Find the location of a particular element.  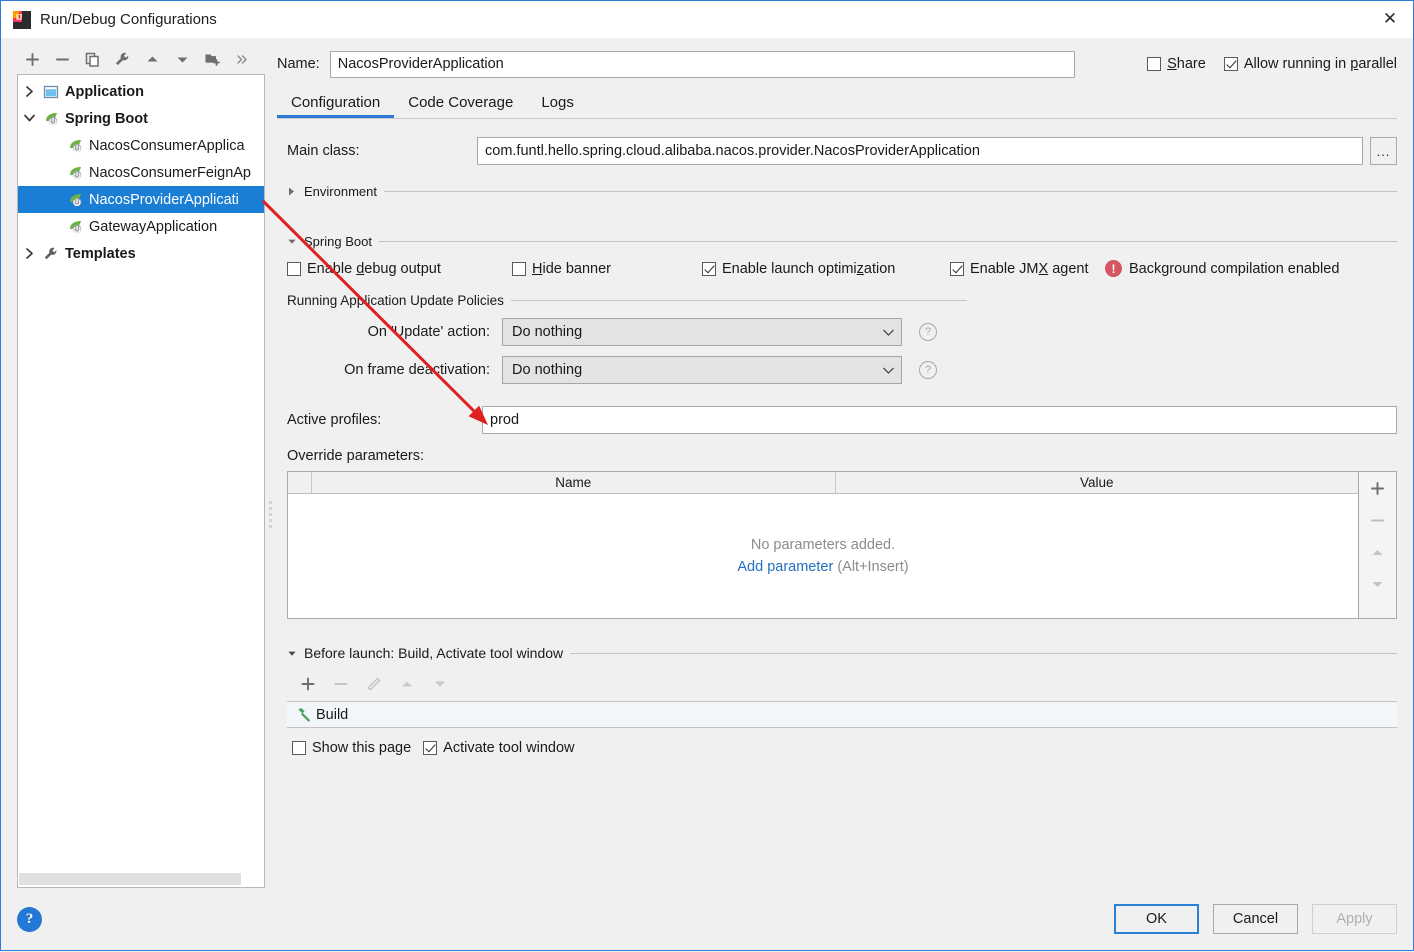

tree-item-spring-boot: Spring Boot is located at coordinates (141, 118).